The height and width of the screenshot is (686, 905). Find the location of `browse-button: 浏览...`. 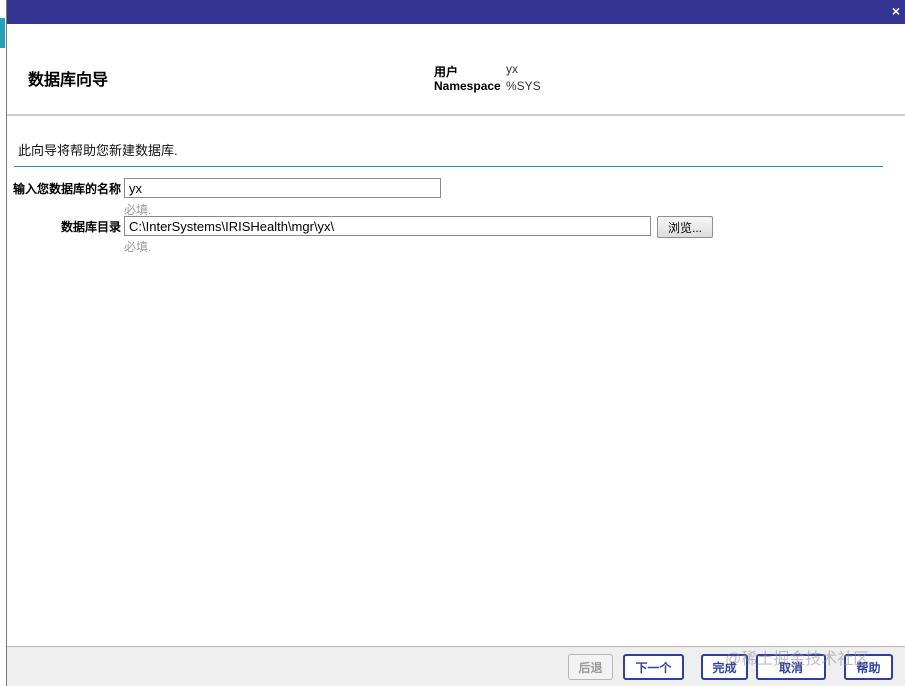

browse-button: 浏览... is located at coordinates (685, 227).